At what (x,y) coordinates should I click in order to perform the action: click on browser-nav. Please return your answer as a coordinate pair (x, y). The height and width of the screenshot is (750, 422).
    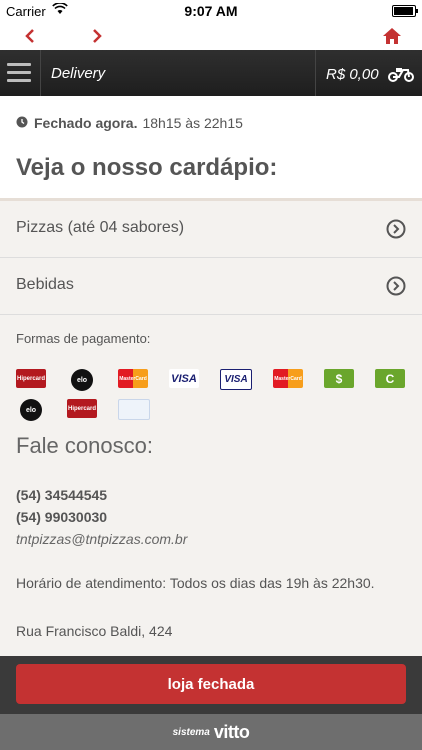
    Looking at the image, I should click on (211, 36).